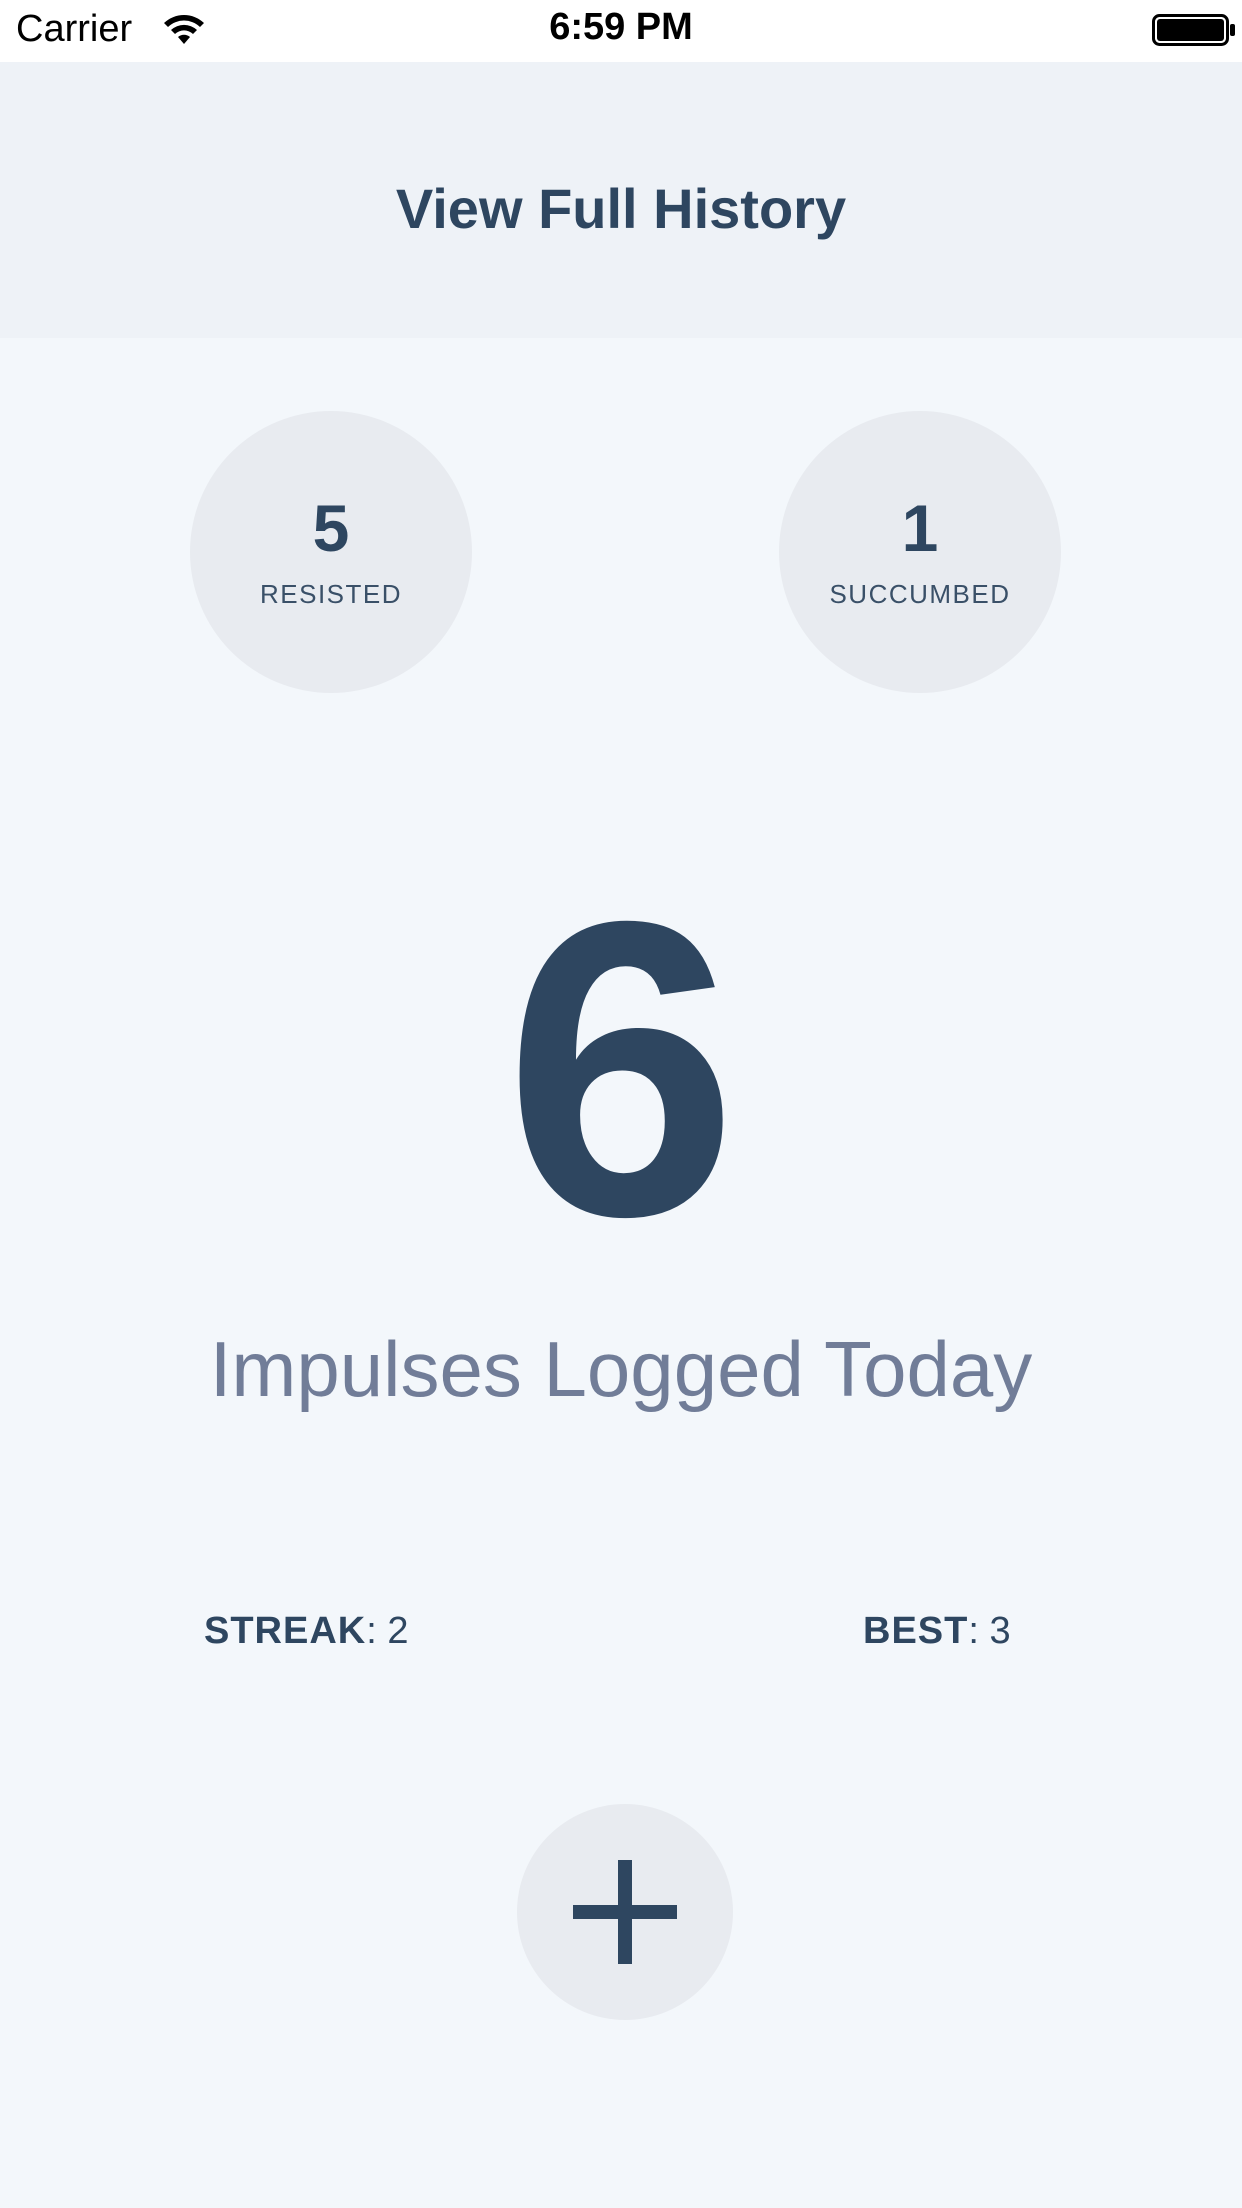  Describe the element at coordinates (916, 1631) in the screenshot. I see `best-key: BEST` at that location.